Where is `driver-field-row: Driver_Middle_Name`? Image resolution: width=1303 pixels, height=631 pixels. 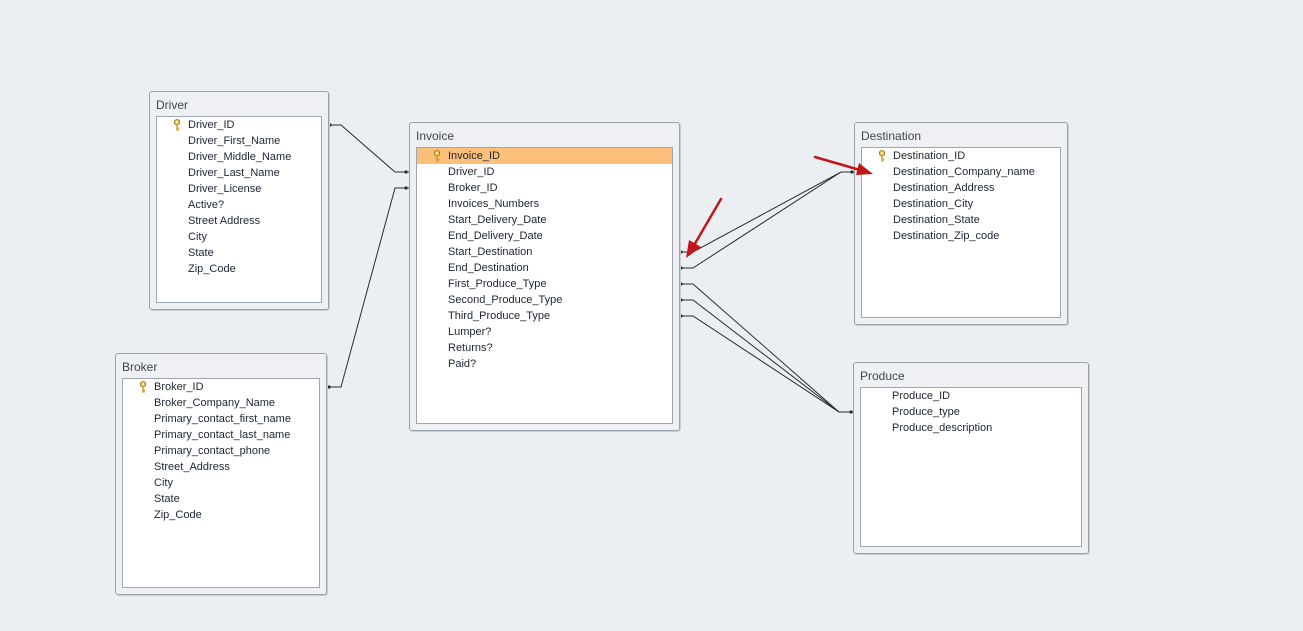 driver-field-row: Driver_Middle_Name is located at coordinates (239, 157).